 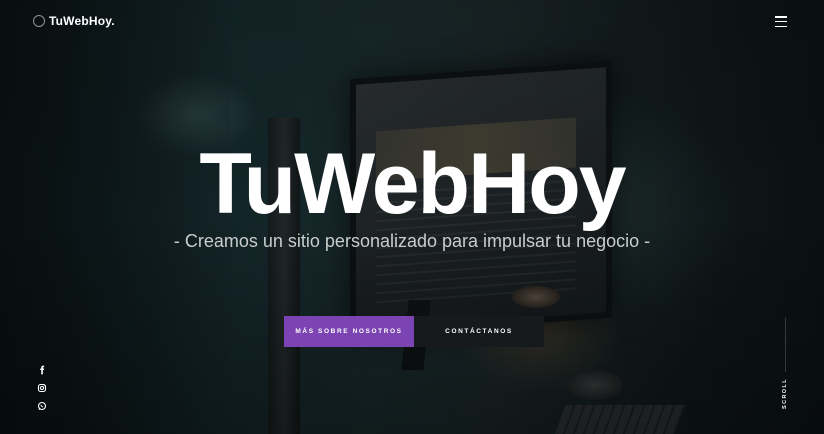 I want to click on hamburger-menu-icon, so click(x=781, y=21).